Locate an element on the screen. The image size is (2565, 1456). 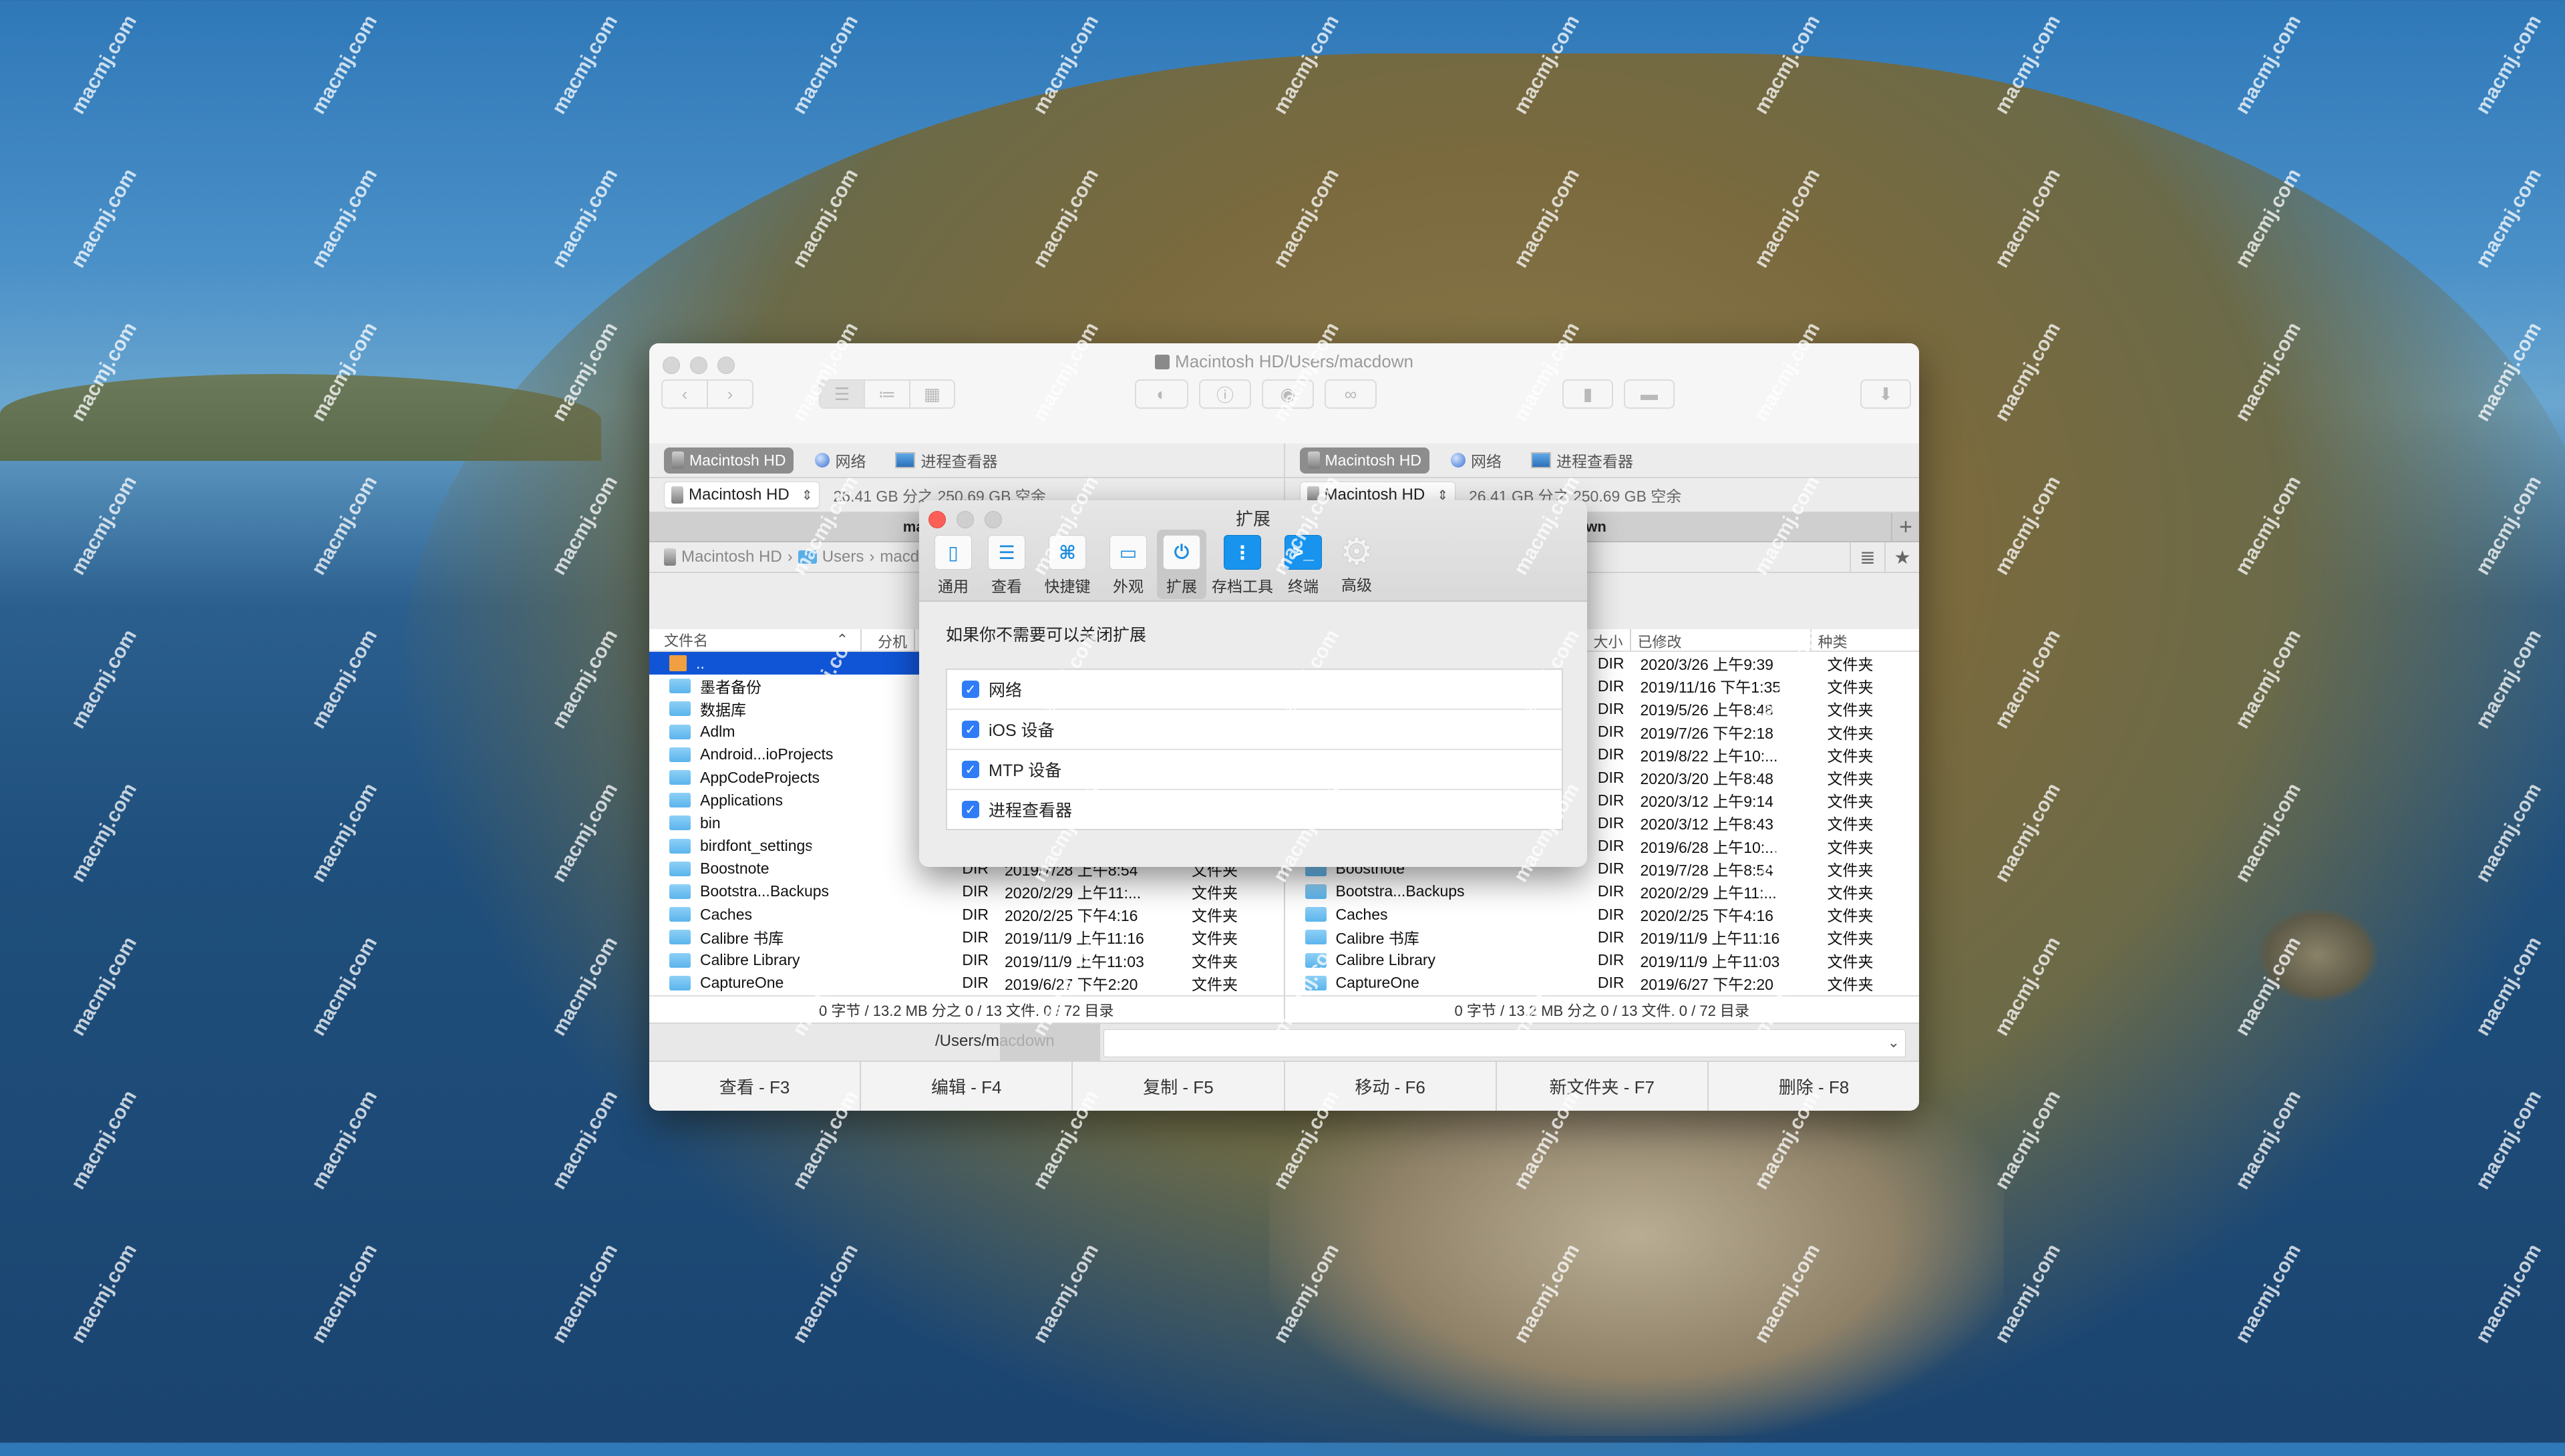
column-name: 文件名 ⌃ is located at coordinates (755, 640).